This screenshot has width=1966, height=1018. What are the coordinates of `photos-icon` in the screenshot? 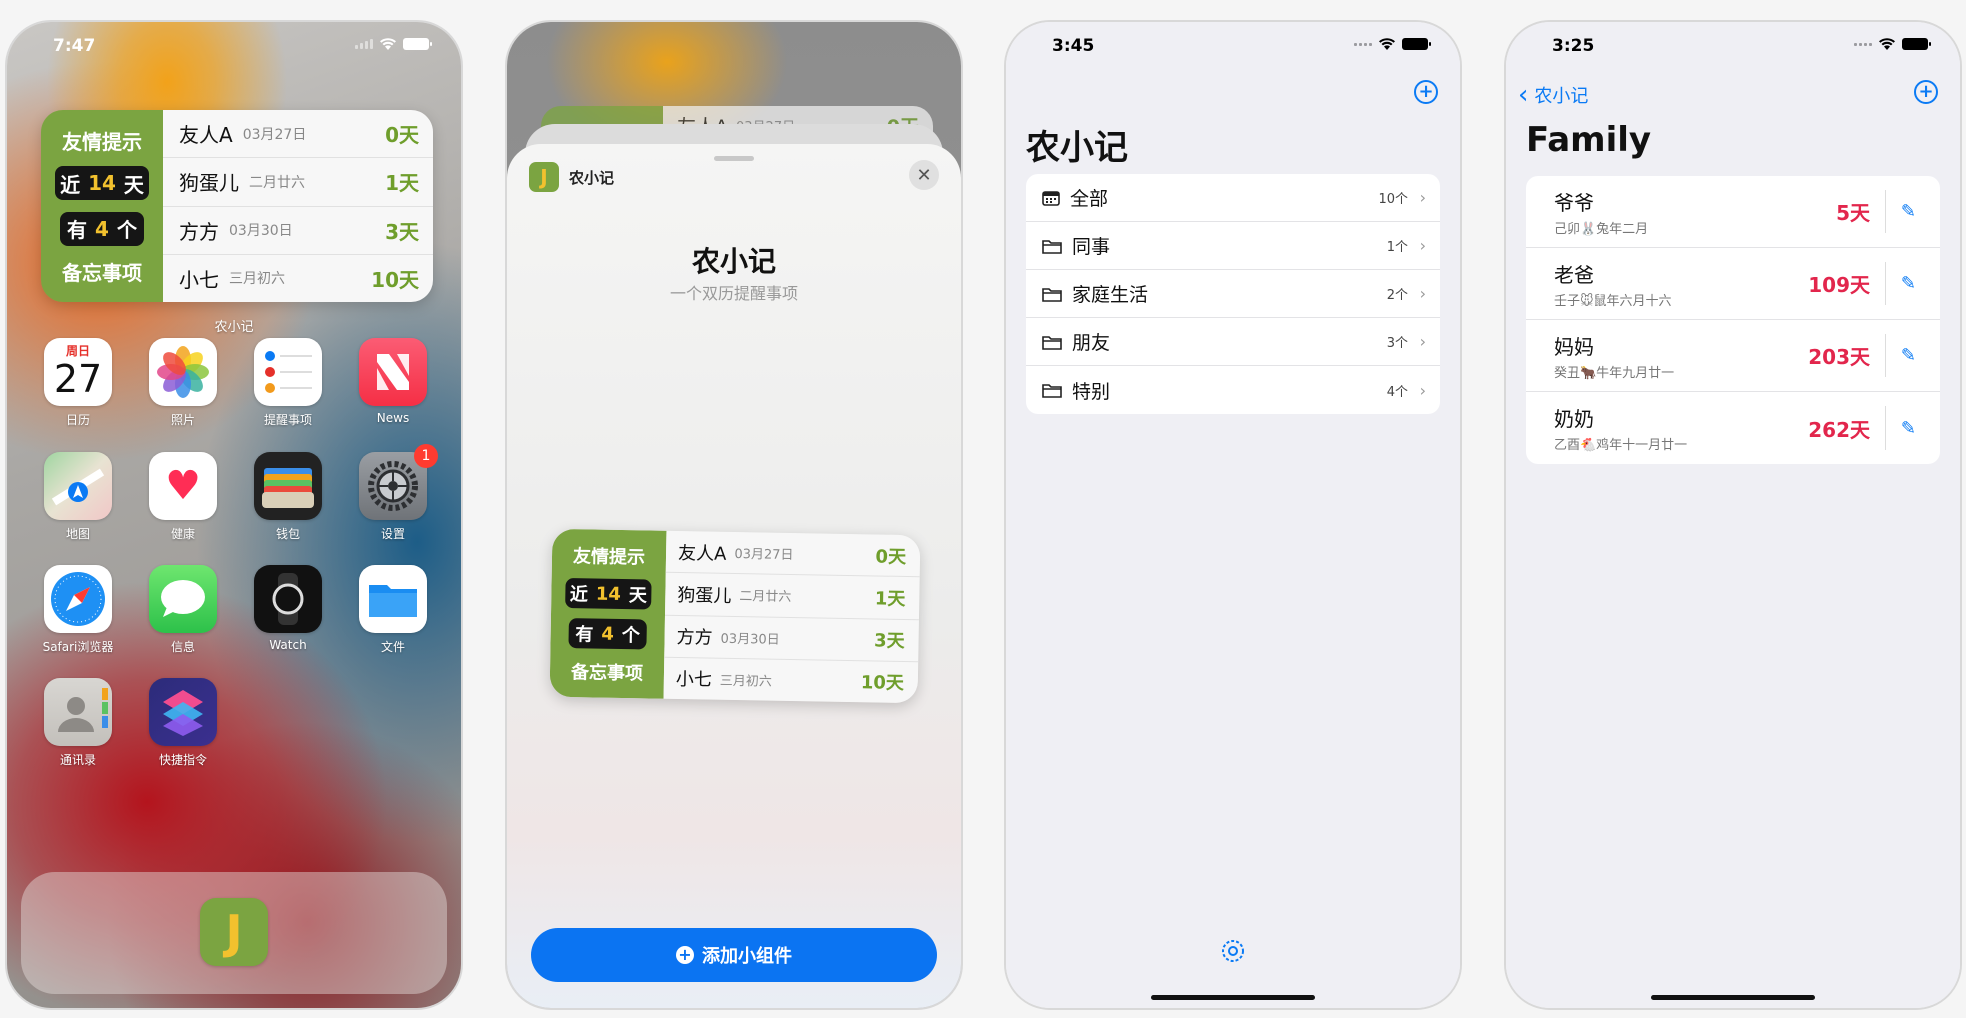 It's located at (183, 372).